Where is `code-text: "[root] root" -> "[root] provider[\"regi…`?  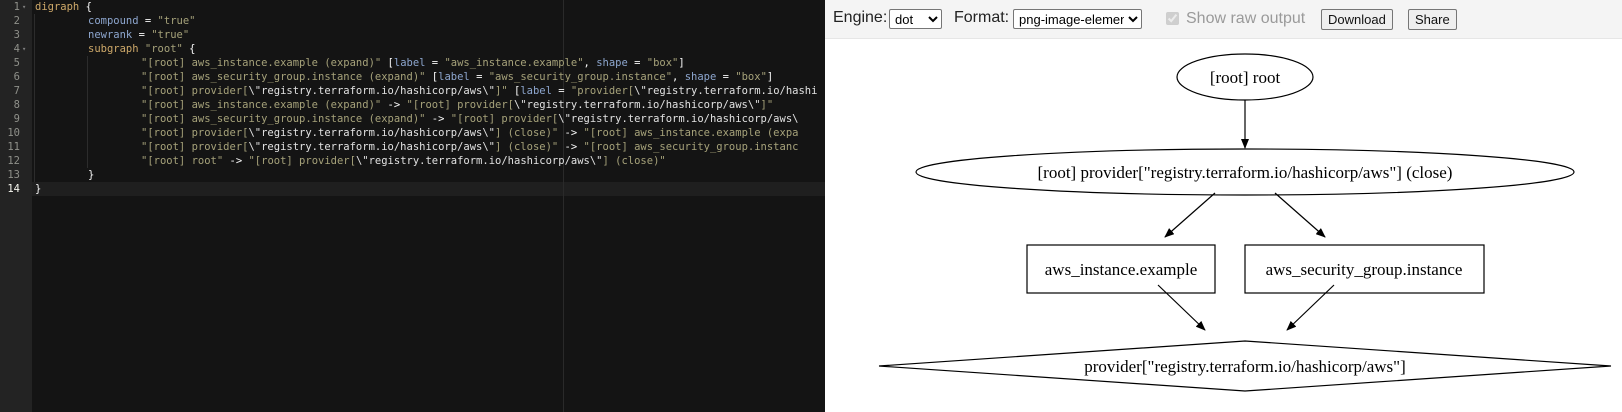
code-text: "[root] root" -> "[root] provider[\"regi… is located at coordinates (403, 161).